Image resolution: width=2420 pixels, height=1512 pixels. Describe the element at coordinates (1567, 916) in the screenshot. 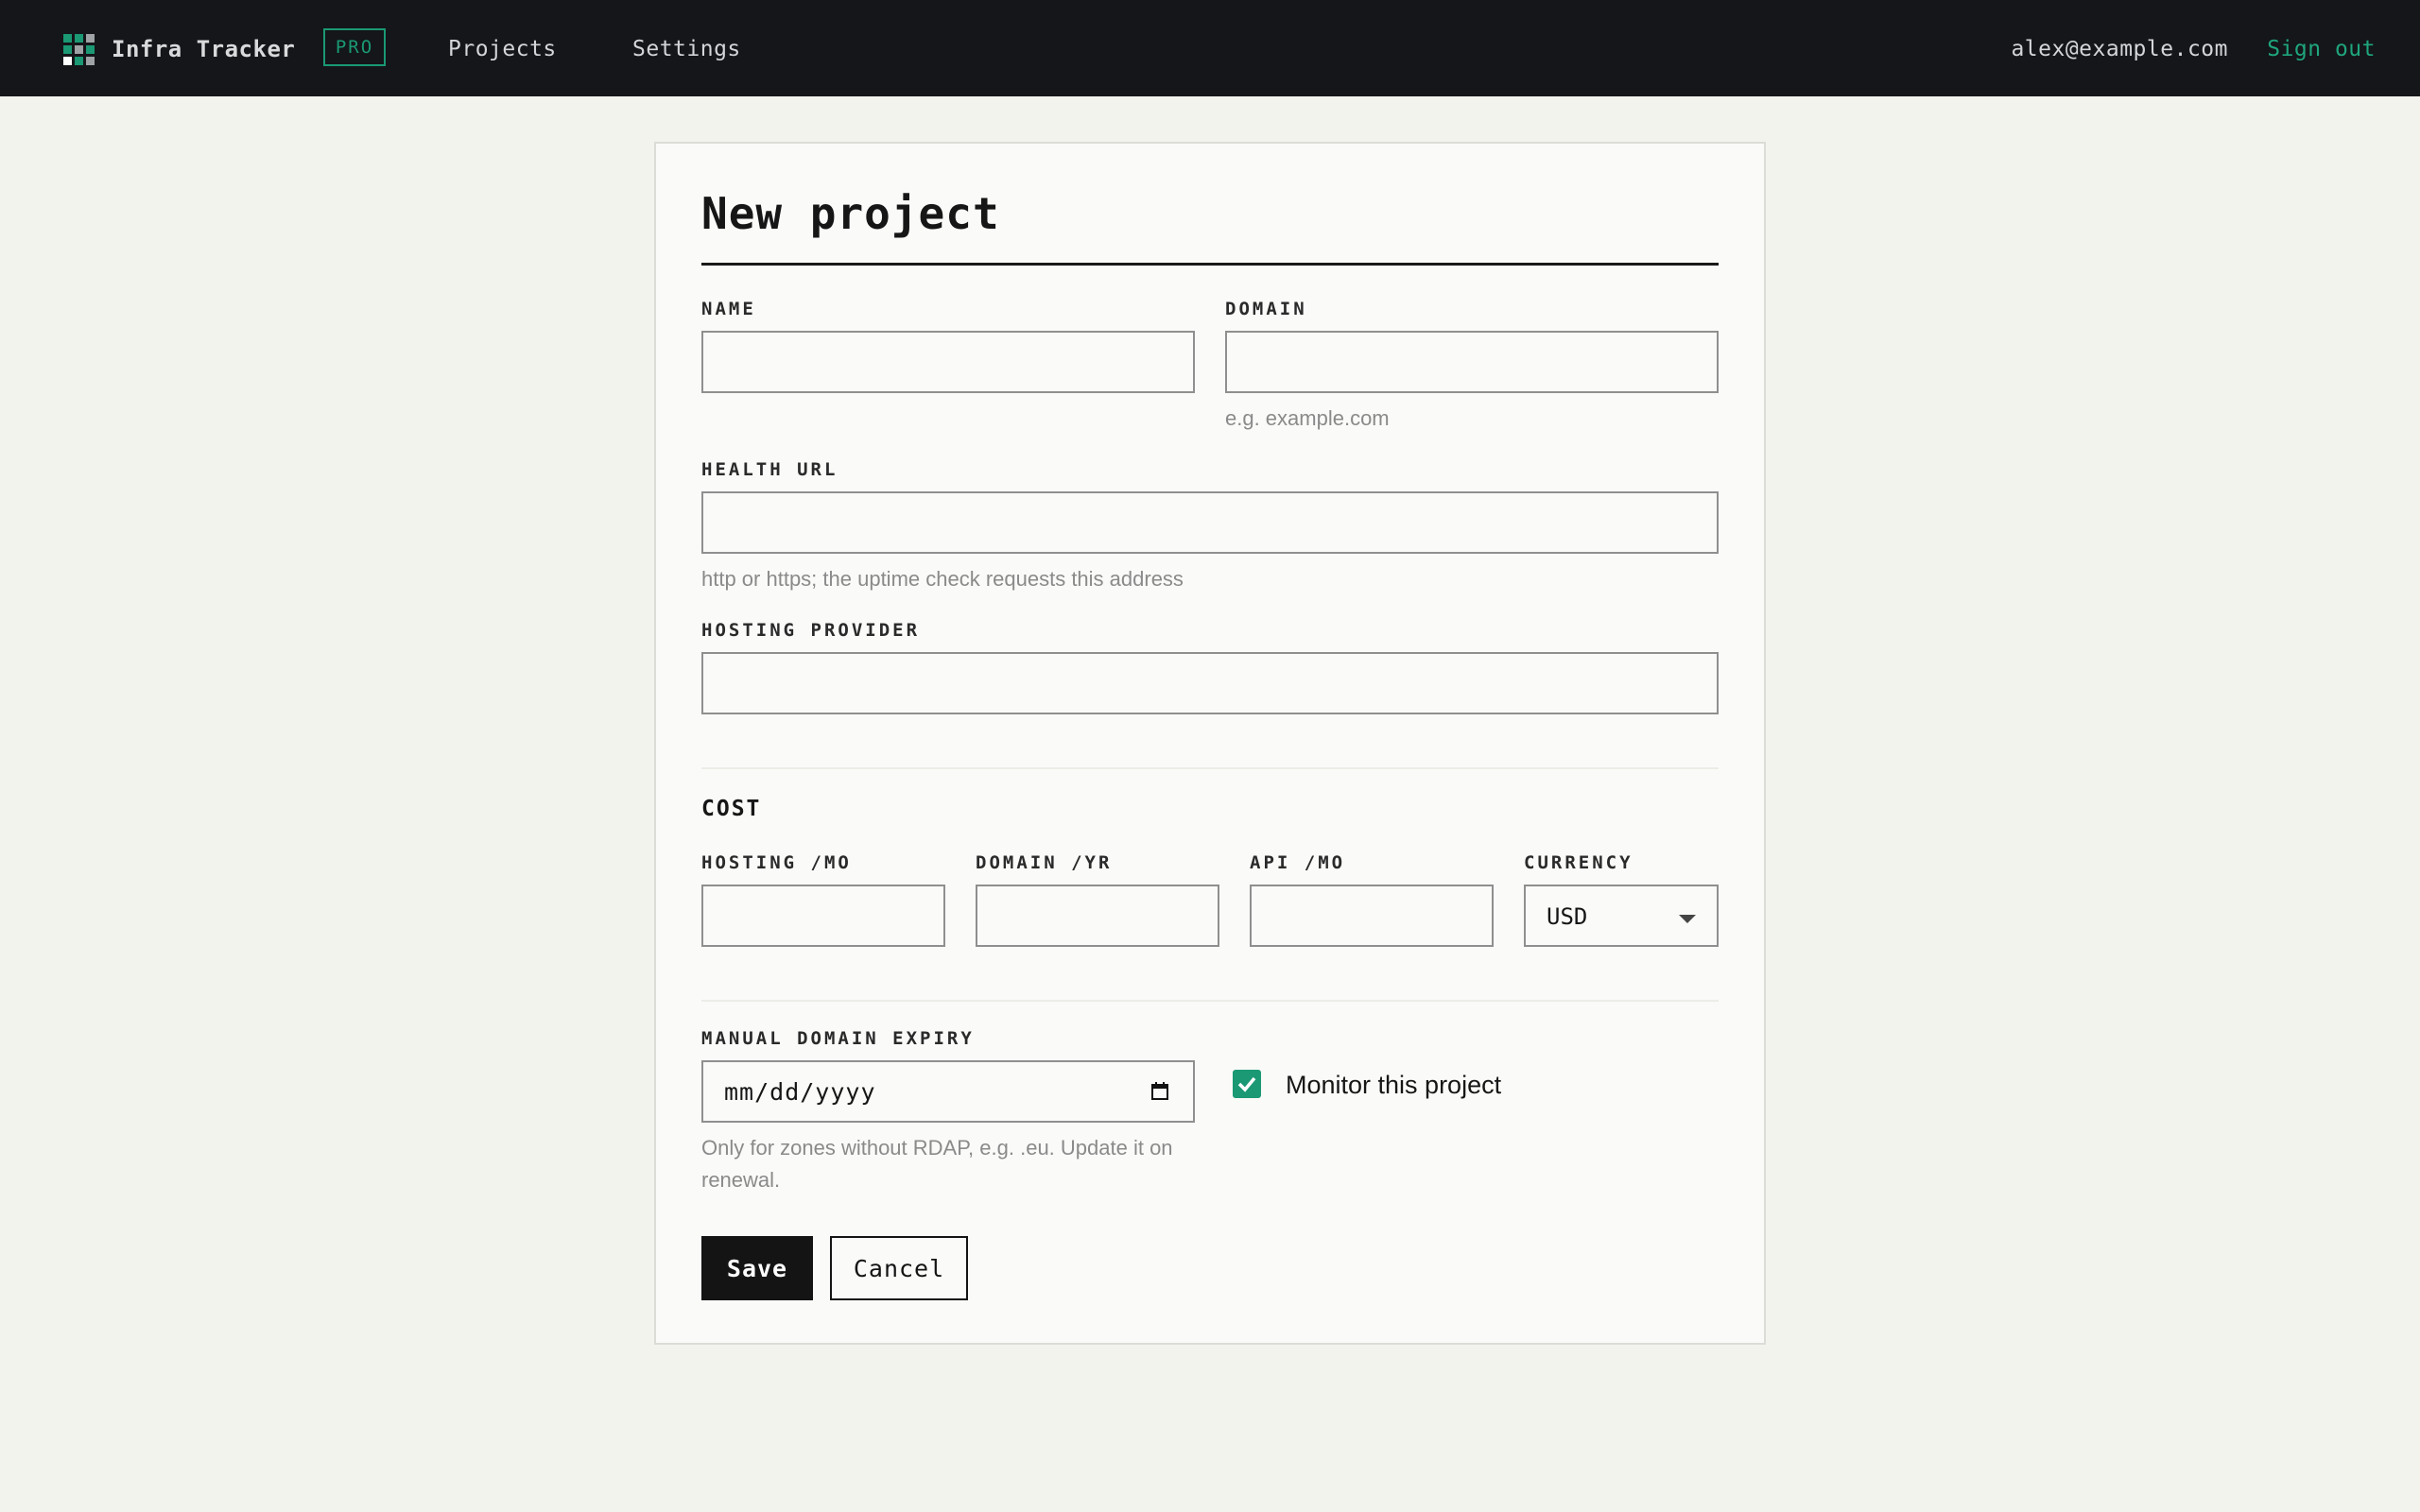

I see `currency-value: USD` at that location.